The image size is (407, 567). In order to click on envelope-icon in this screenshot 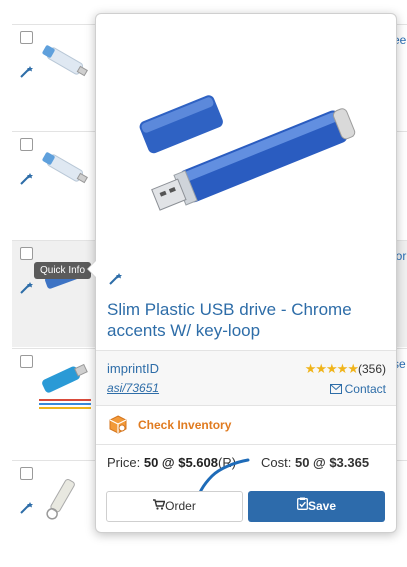, I will do `click(335, 389)`.